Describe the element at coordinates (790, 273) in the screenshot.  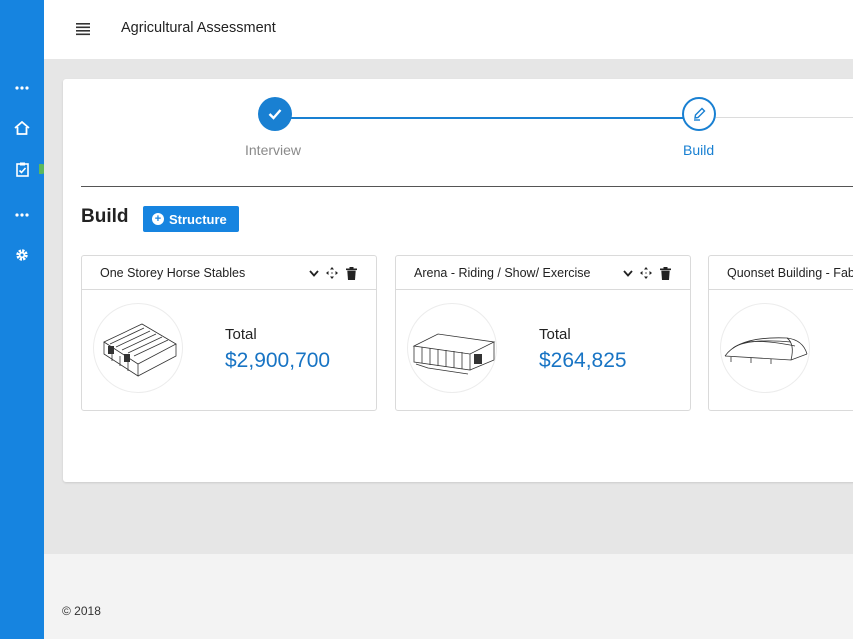
I see `structure-name: Quonset Building - Fabr` at that location.